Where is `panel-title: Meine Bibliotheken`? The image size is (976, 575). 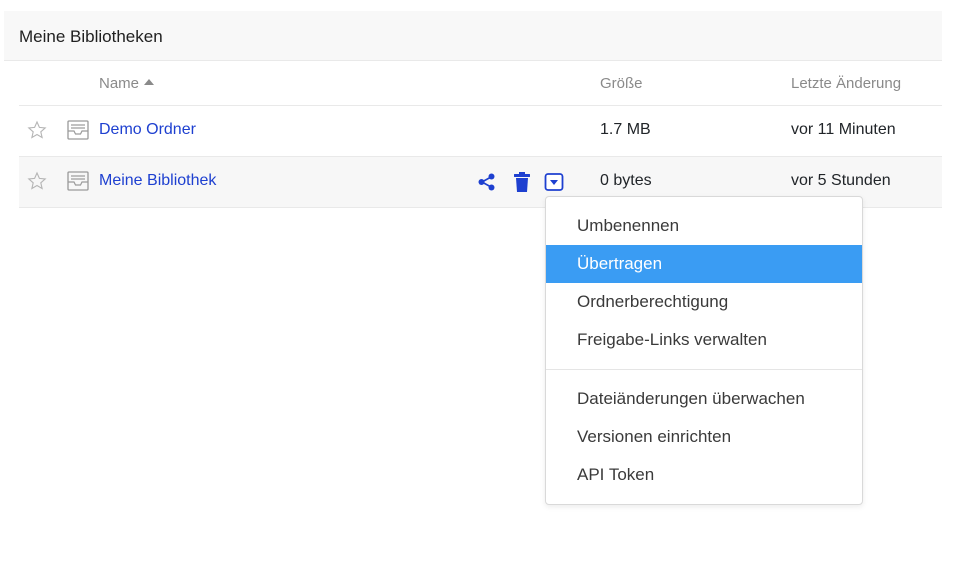
panel-title: Meine Bibliotheken is located at coordinates (91, 36).